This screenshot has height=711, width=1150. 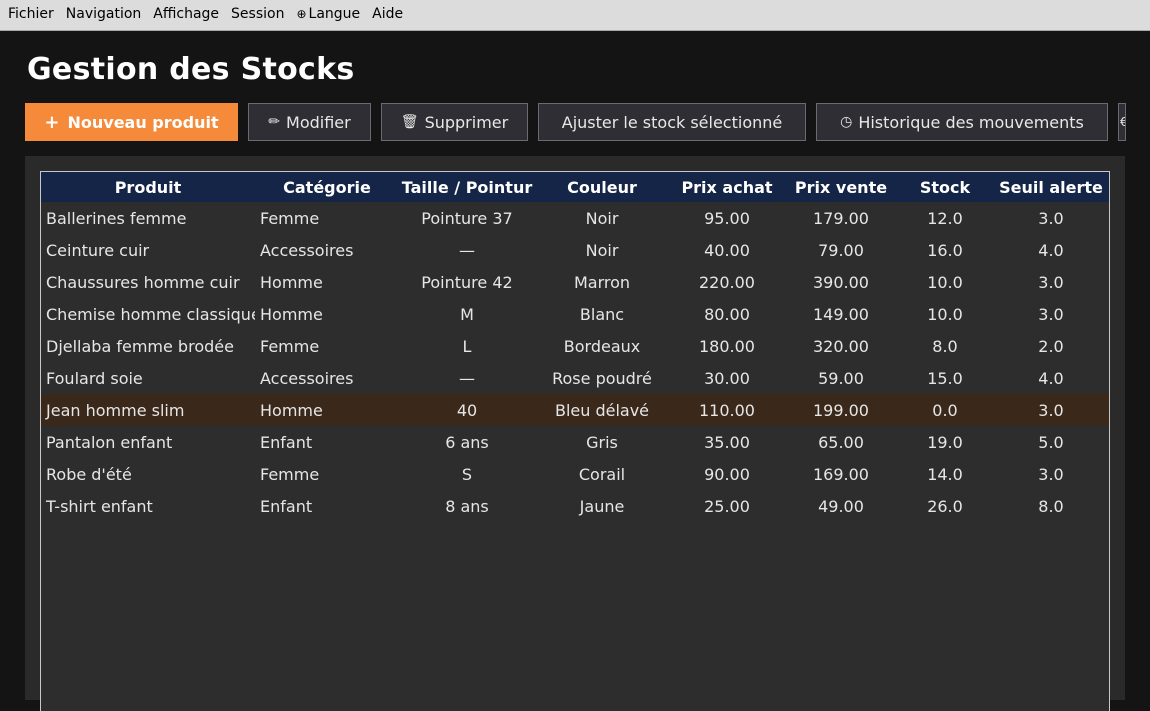 What do you see at coordinates (467, 346) in the screenshot?
I see `cell-taille: L` at bounding box center [467, 346].